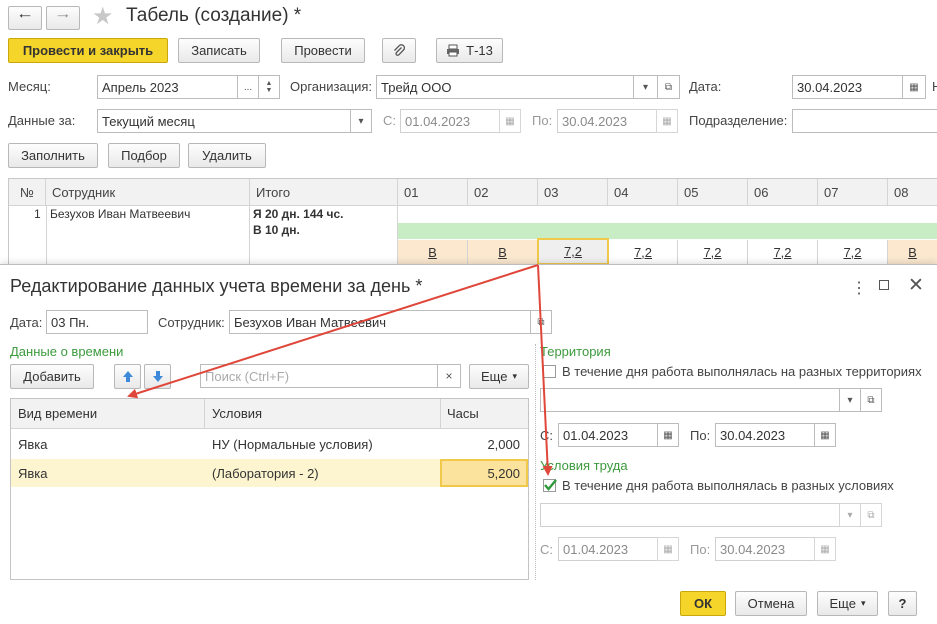 This screenshot has height=624, width=937. I want to click on arrow-to-conditions-checkbox, so click(545, 370).